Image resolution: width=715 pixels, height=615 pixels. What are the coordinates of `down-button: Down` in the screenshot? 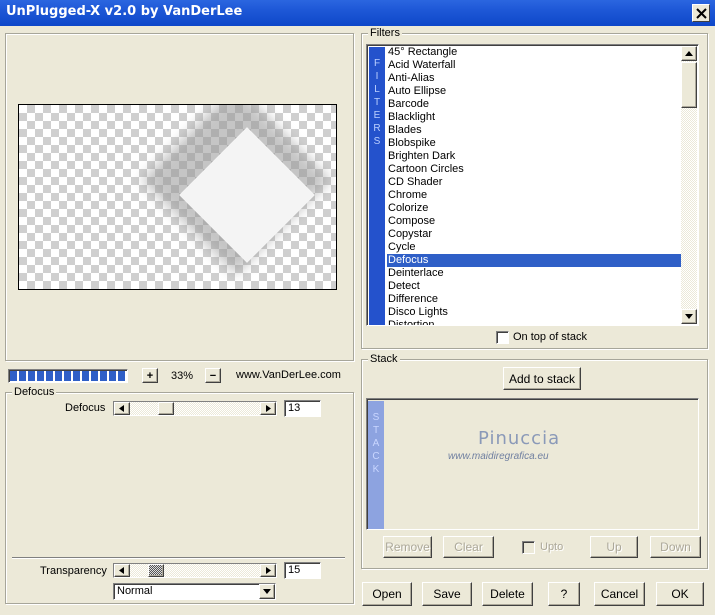 It's located at (675, 547).